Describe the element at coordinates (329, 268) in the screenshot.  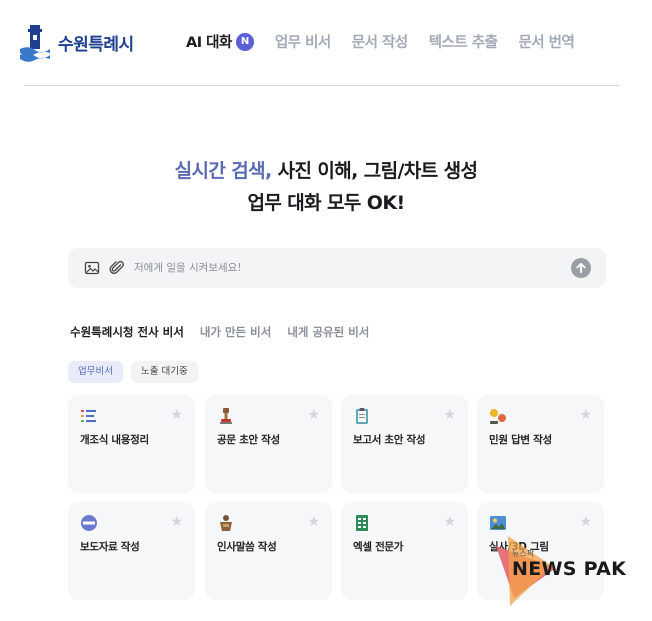
I see `prompt-input` at that location.